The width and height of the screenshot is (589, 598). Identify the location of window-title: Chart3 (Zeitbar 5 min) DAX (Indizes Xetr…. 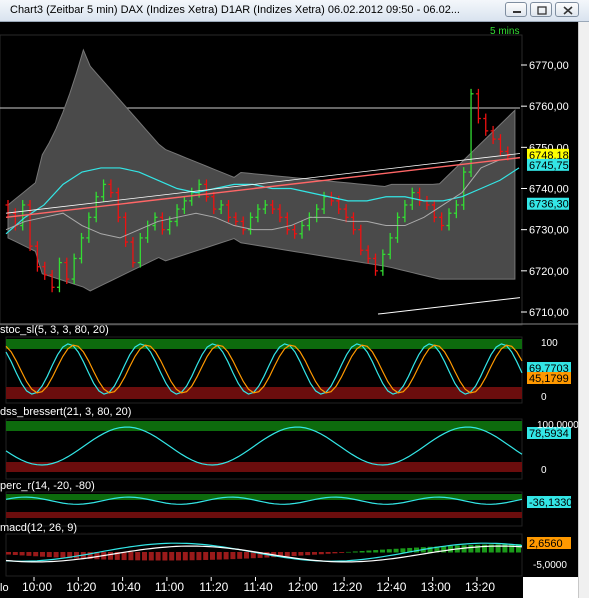
(235, 10).